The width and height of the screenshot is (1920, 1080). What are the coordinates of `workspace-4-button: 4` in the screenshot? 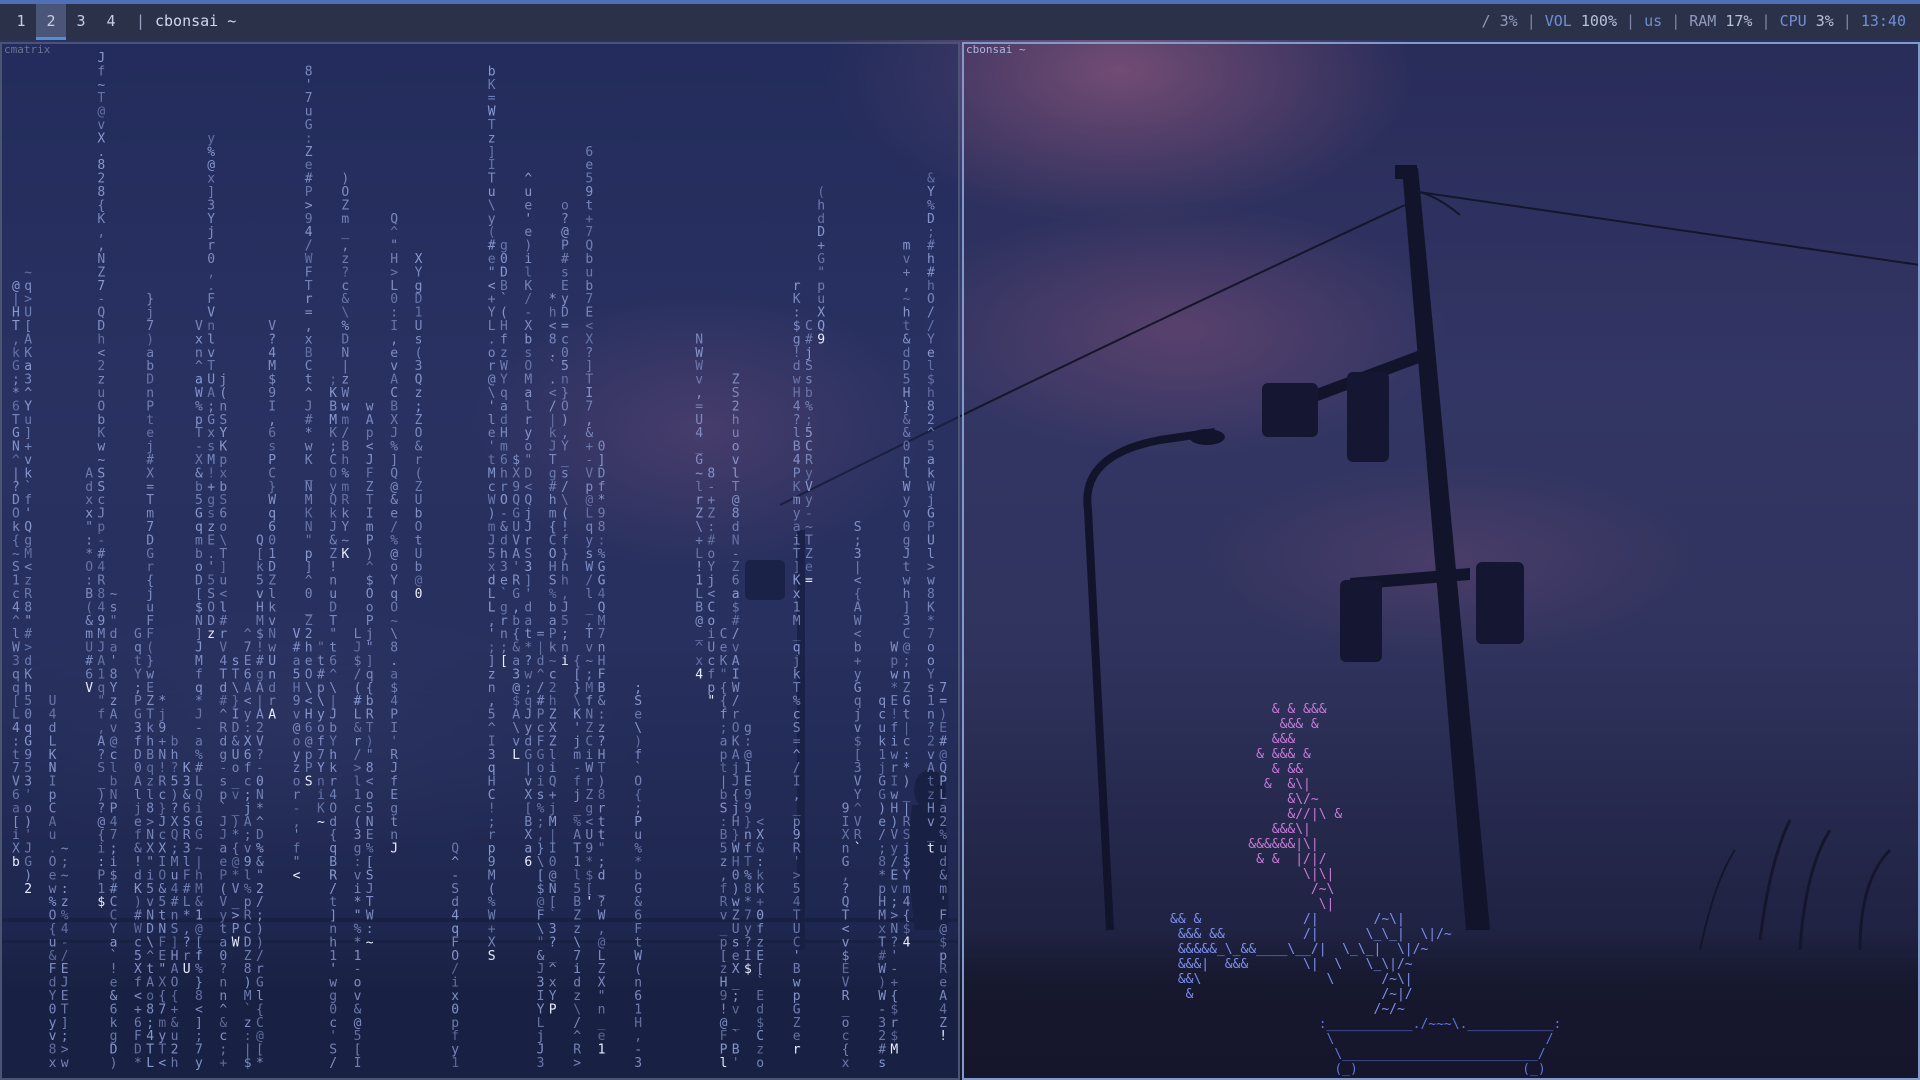 It's located at (111, 22).